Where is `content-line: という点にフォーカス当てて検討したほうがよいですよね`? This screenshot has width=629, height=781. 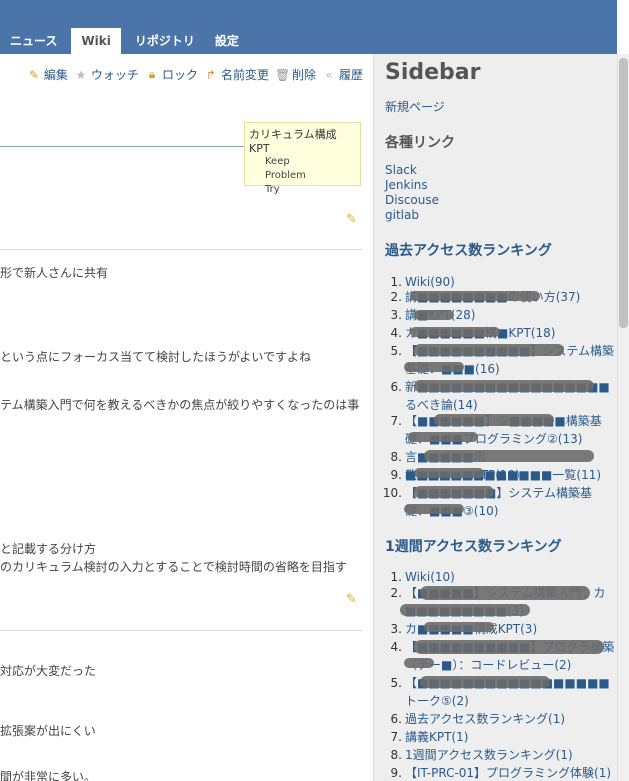
content-line: という点にフォーカス当てて検討したほうがよいですよね is located at coordinates (156, 357).